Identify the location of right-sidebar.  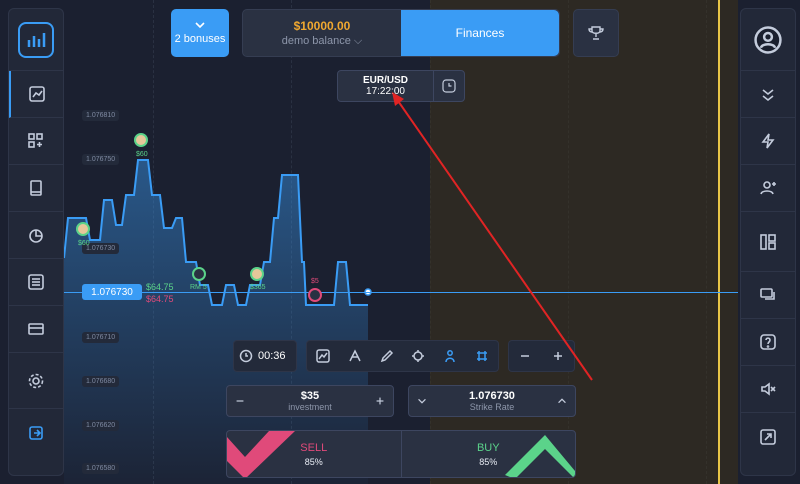
(768, 242).